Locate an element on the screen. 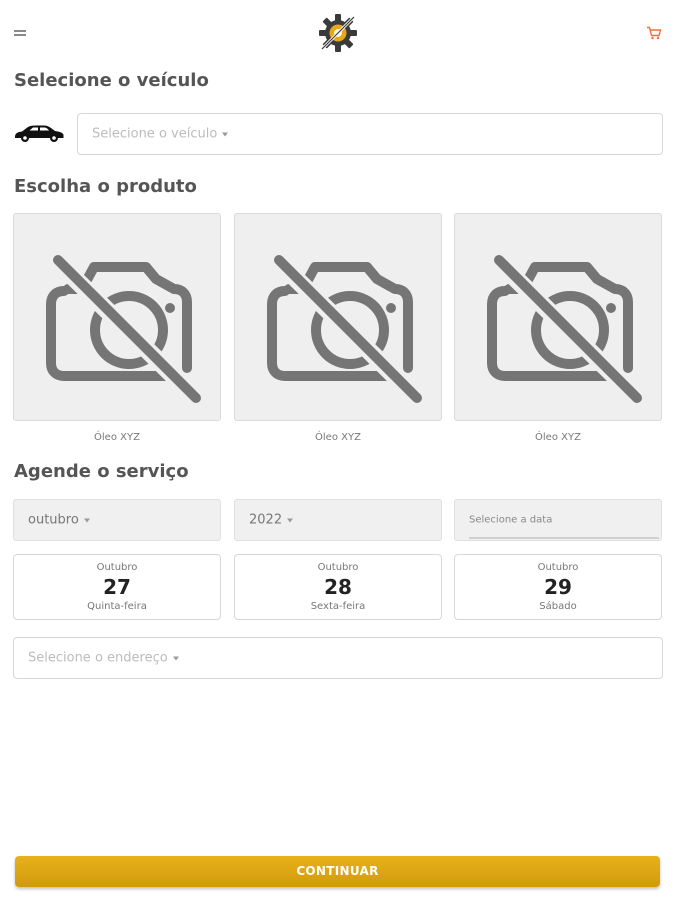  schedule-section-title: Agende o serviço is located at coordinates (101, 471).